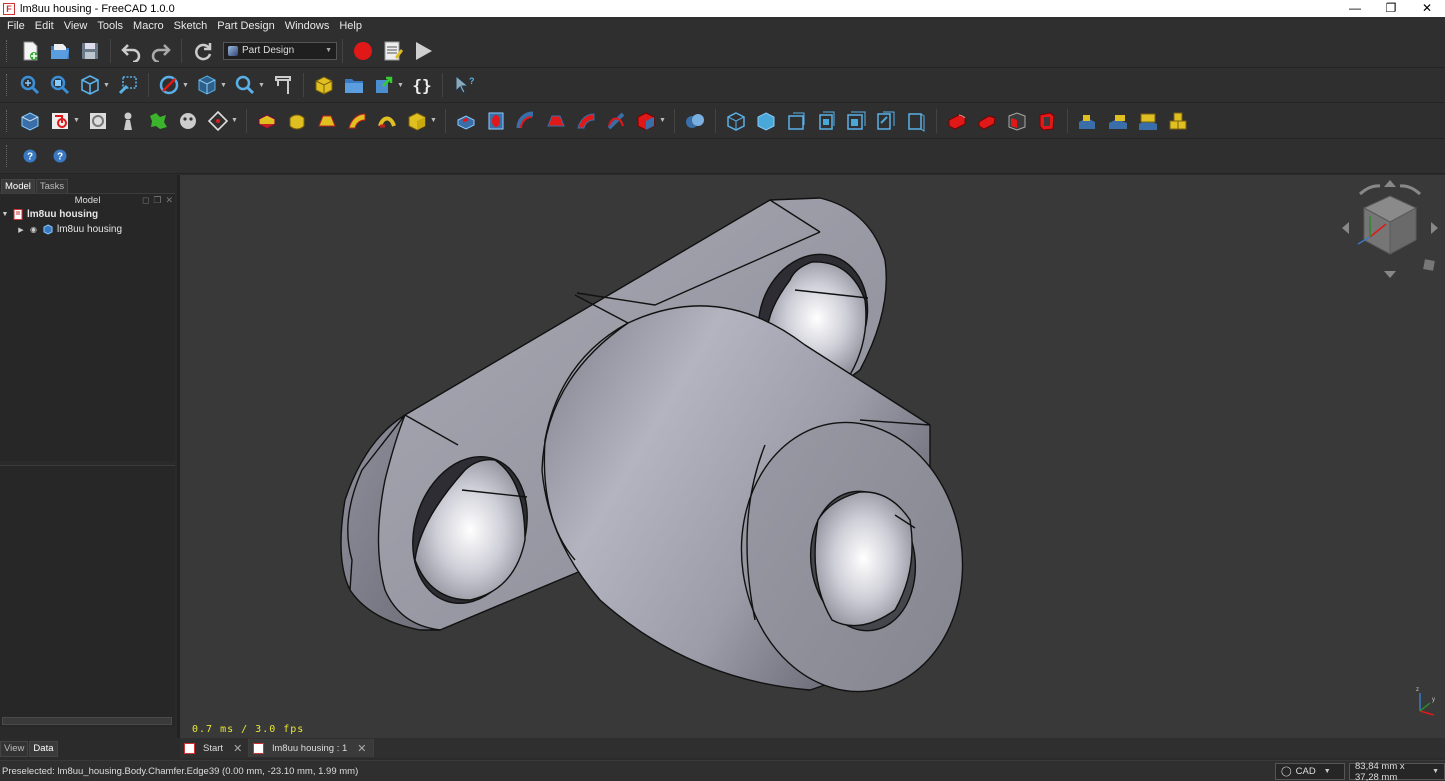  What do you see at coordinates (695, 121) in the screenshot?
I see `boolean-button` at bounding box center [695, 121].